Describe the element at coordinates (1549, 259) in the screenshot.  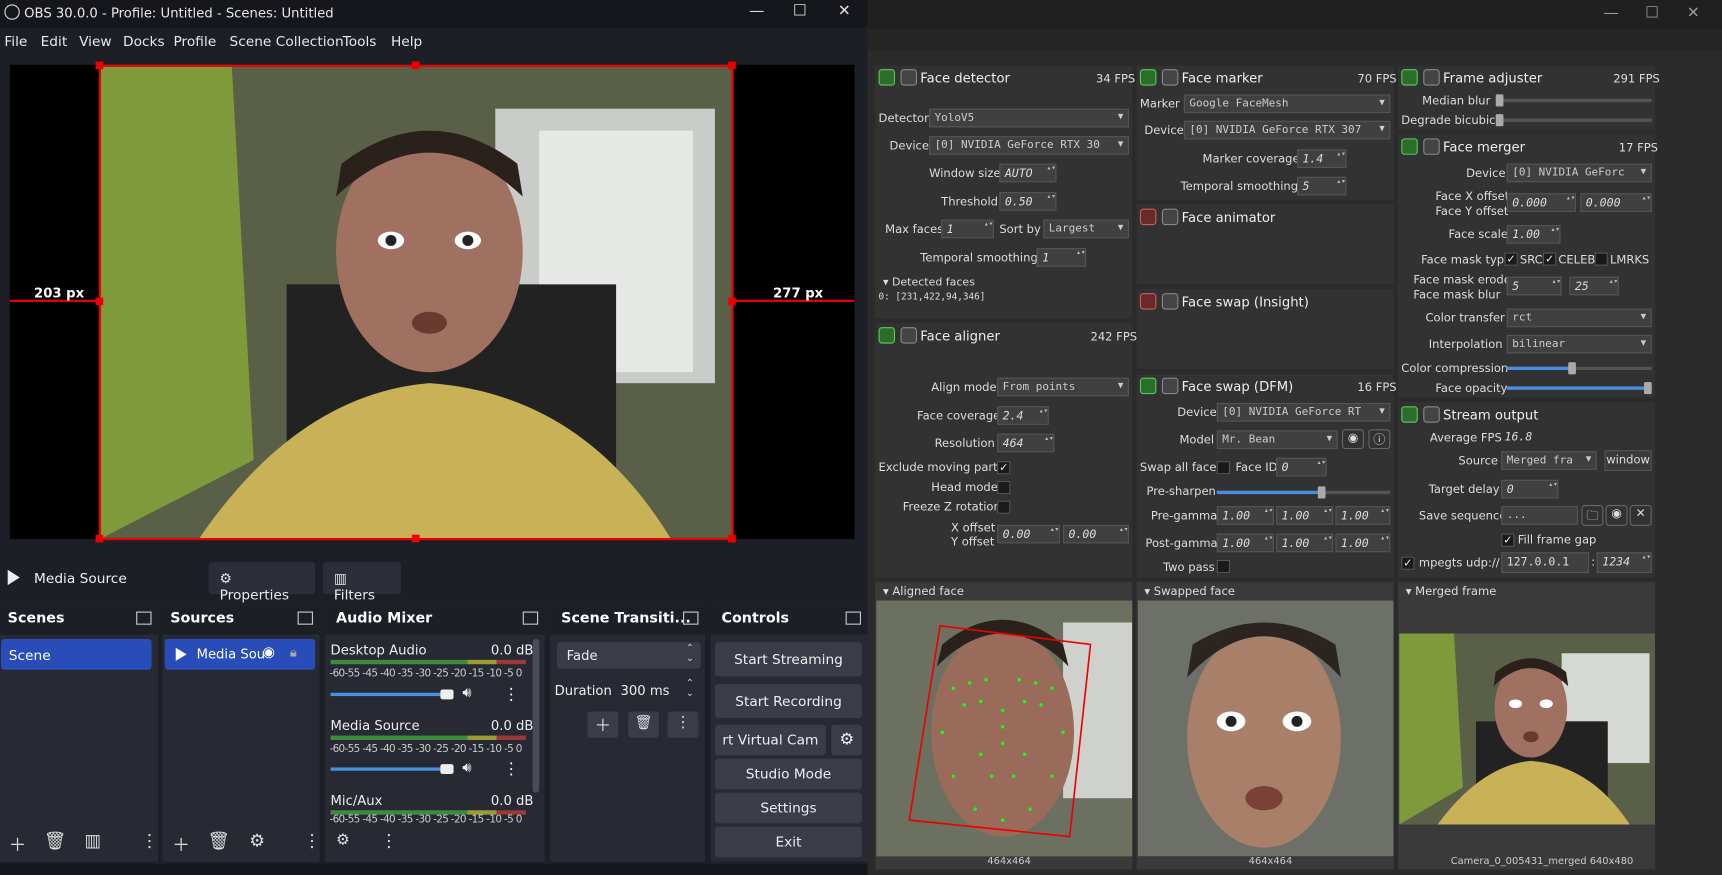
I see `celeb-checkbox: ✓` at that location.